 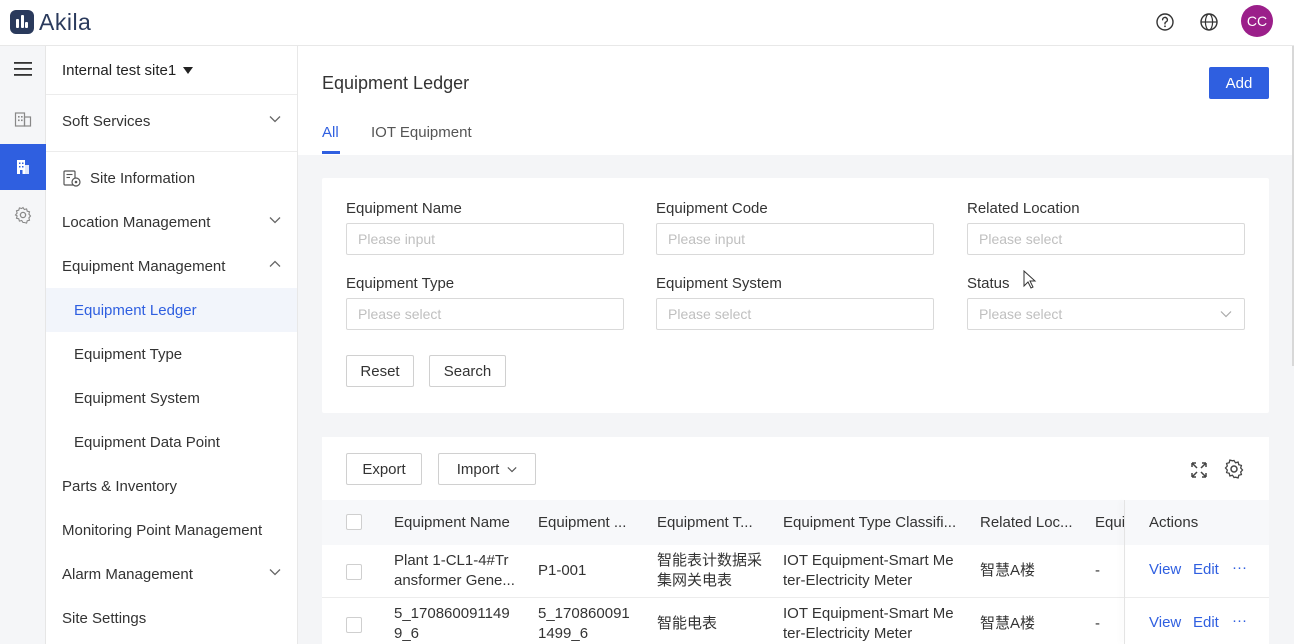 I want to click on equipment-name-label: Equipment Name, so click(x=404, y=208).